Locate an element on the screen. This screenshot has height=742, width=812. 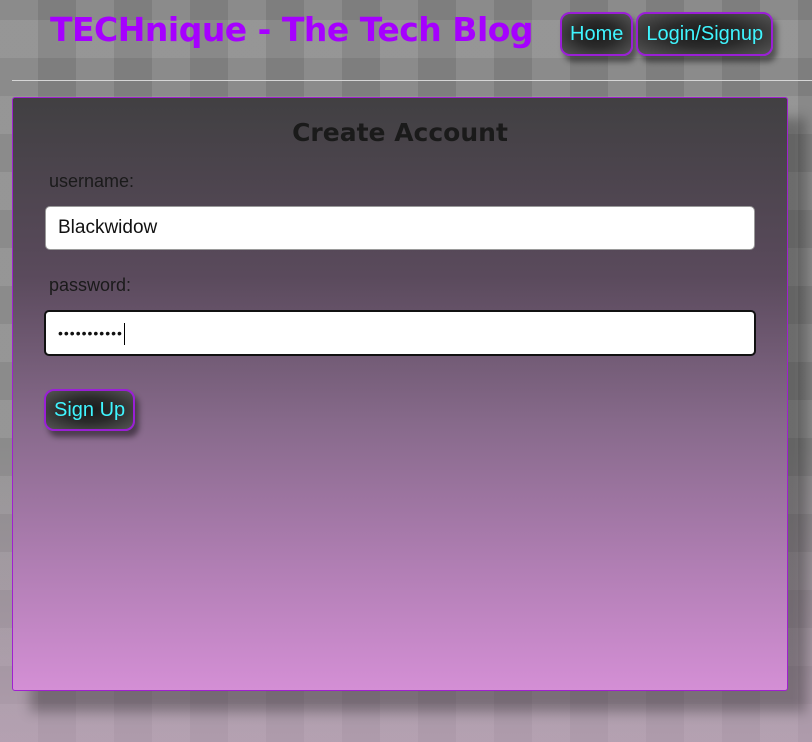
login-signup-button: Login/Signup is located at coordinates (705, 34).